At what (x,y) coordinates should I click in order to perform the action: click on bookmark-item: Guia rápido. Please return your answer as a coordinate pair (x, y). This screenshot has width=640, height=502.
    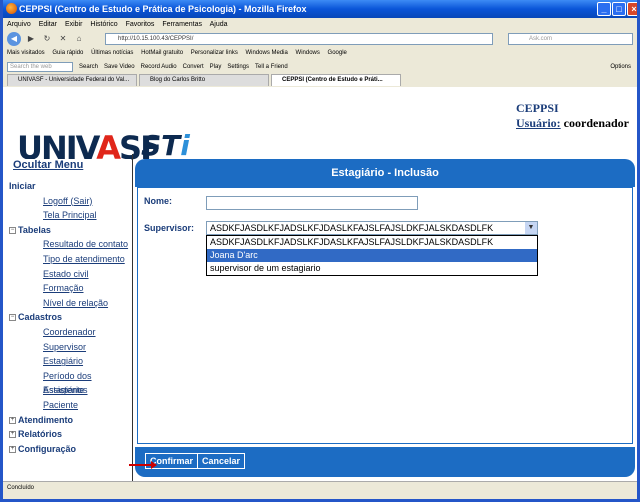
    Looking at the image, I should click on (67, 53).